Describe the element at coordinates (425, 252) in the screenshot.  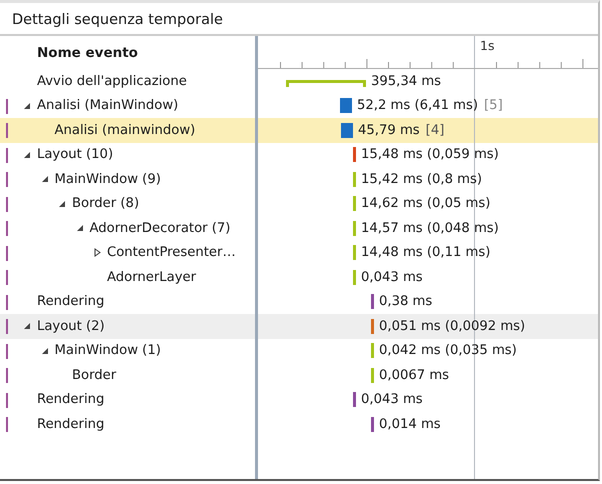
I see `duration-text: 14,48 ms (0,11 ms)` at that location.